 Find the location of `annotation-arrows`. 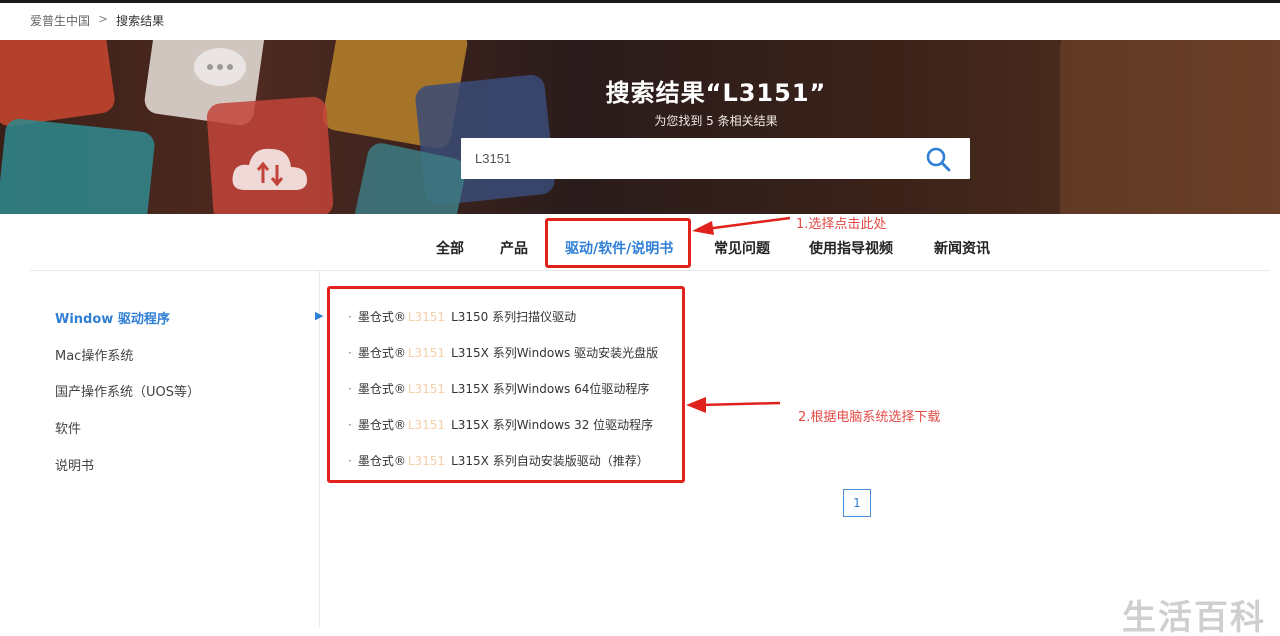

annotation-arrows is located at coordinates (738, 314).